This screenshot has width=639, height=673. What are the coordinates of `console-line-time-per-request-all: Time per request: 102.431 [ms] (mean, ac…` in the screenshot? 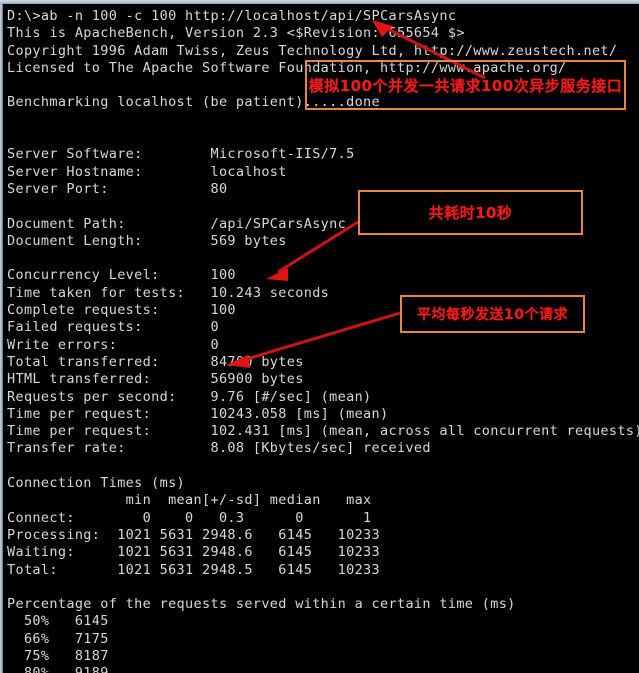 It's located at (323, 431).